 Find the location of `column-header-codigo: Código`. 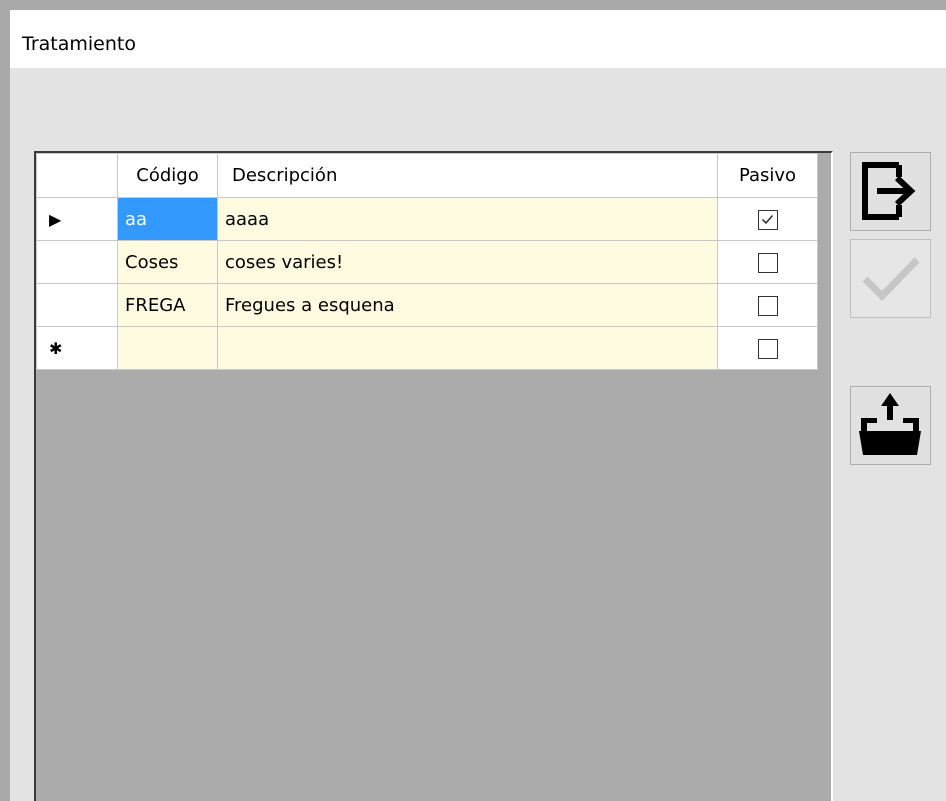

column-header-codigo: Código is located at coordinates (167, 175).